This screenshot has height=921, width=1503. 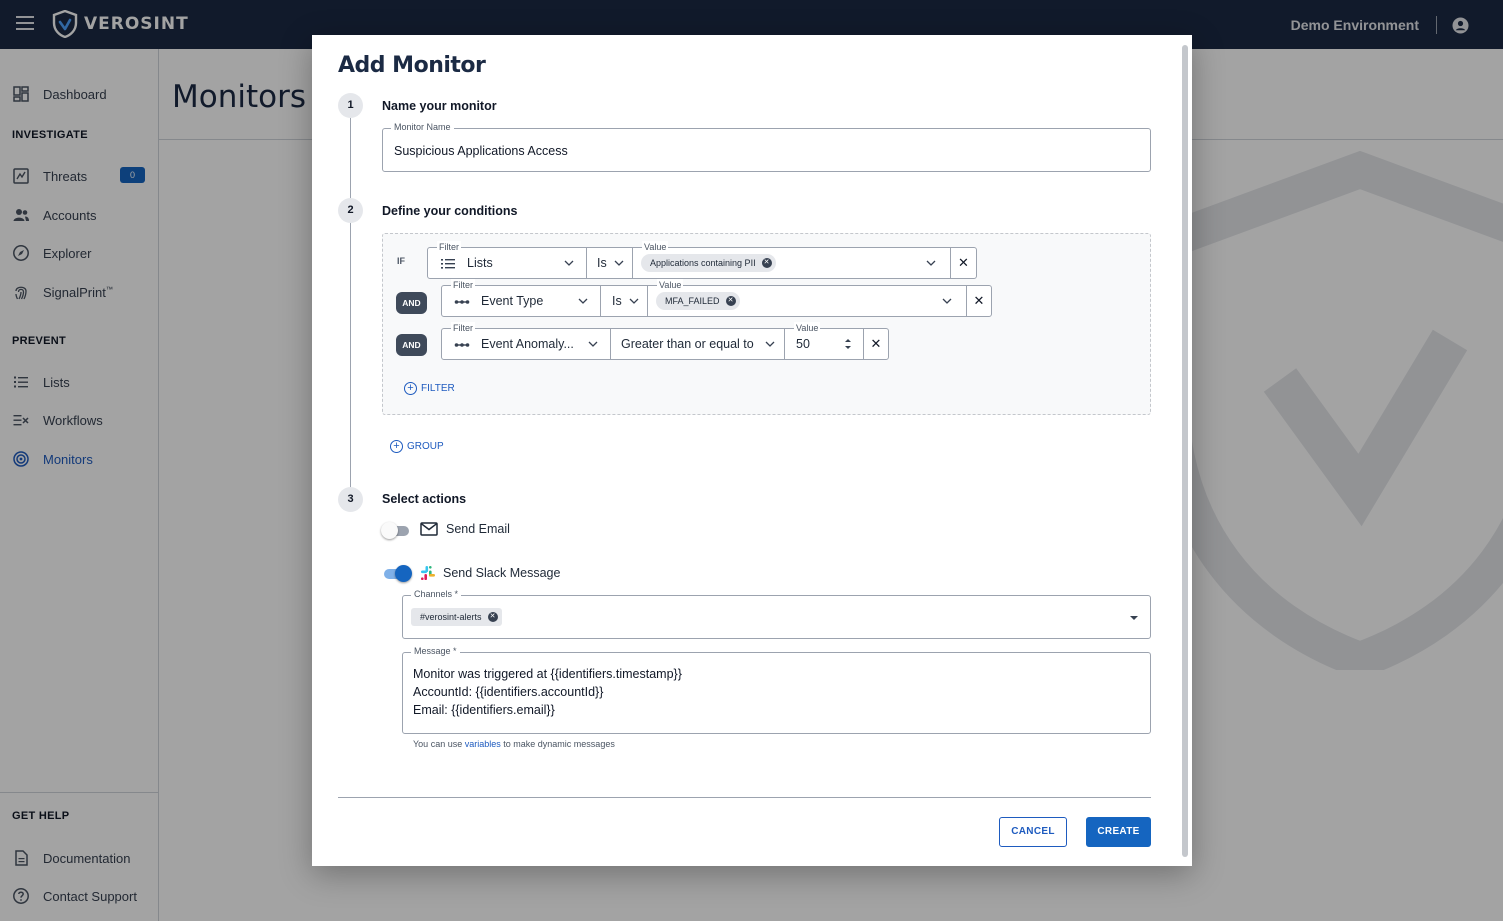 I want to click on slack-icon, so click(x=428, y=573).